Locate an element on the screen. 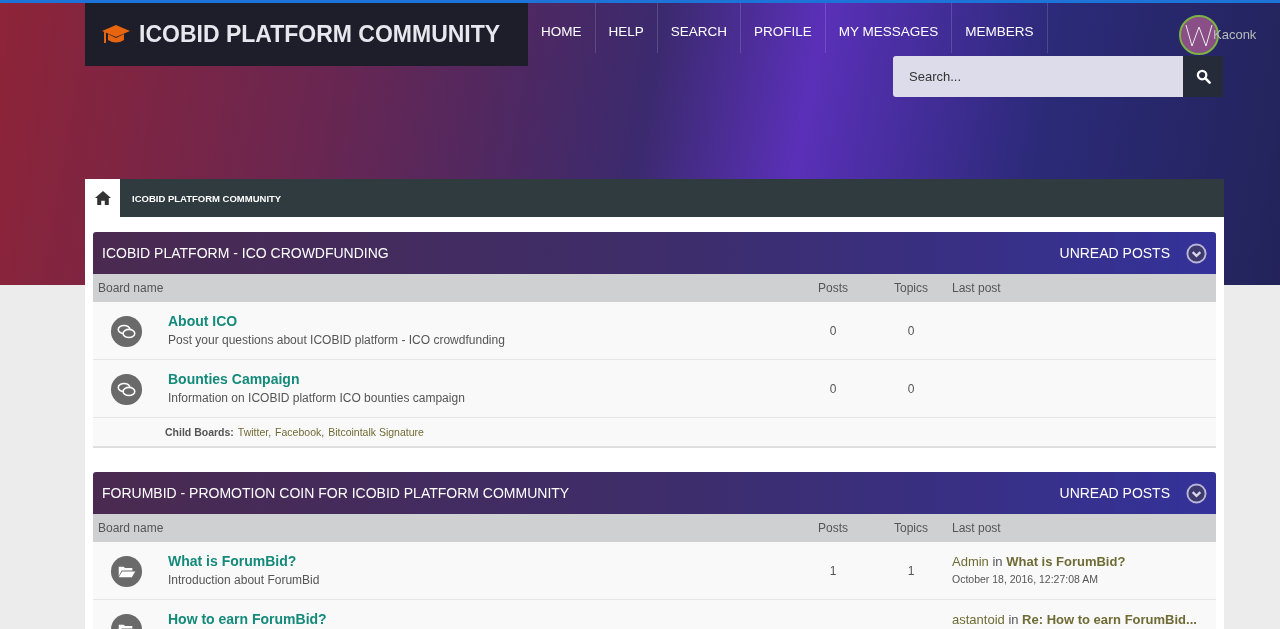  board-title-link: Bounties Campaign is located at coordinates (481, 379).